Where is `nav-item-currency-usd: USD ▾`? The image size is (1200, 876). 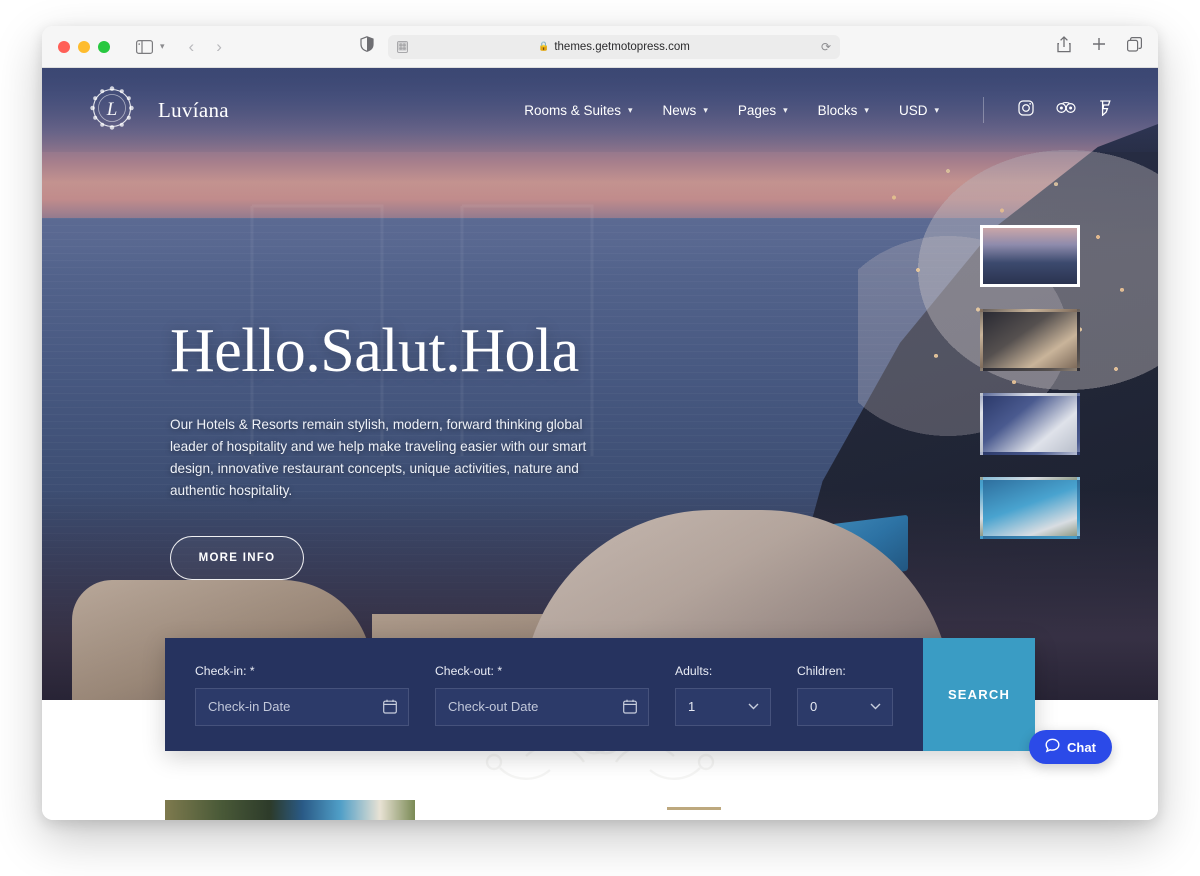
nav-item-currency-usd: USD ▾ is located at coordinates (919, 110).